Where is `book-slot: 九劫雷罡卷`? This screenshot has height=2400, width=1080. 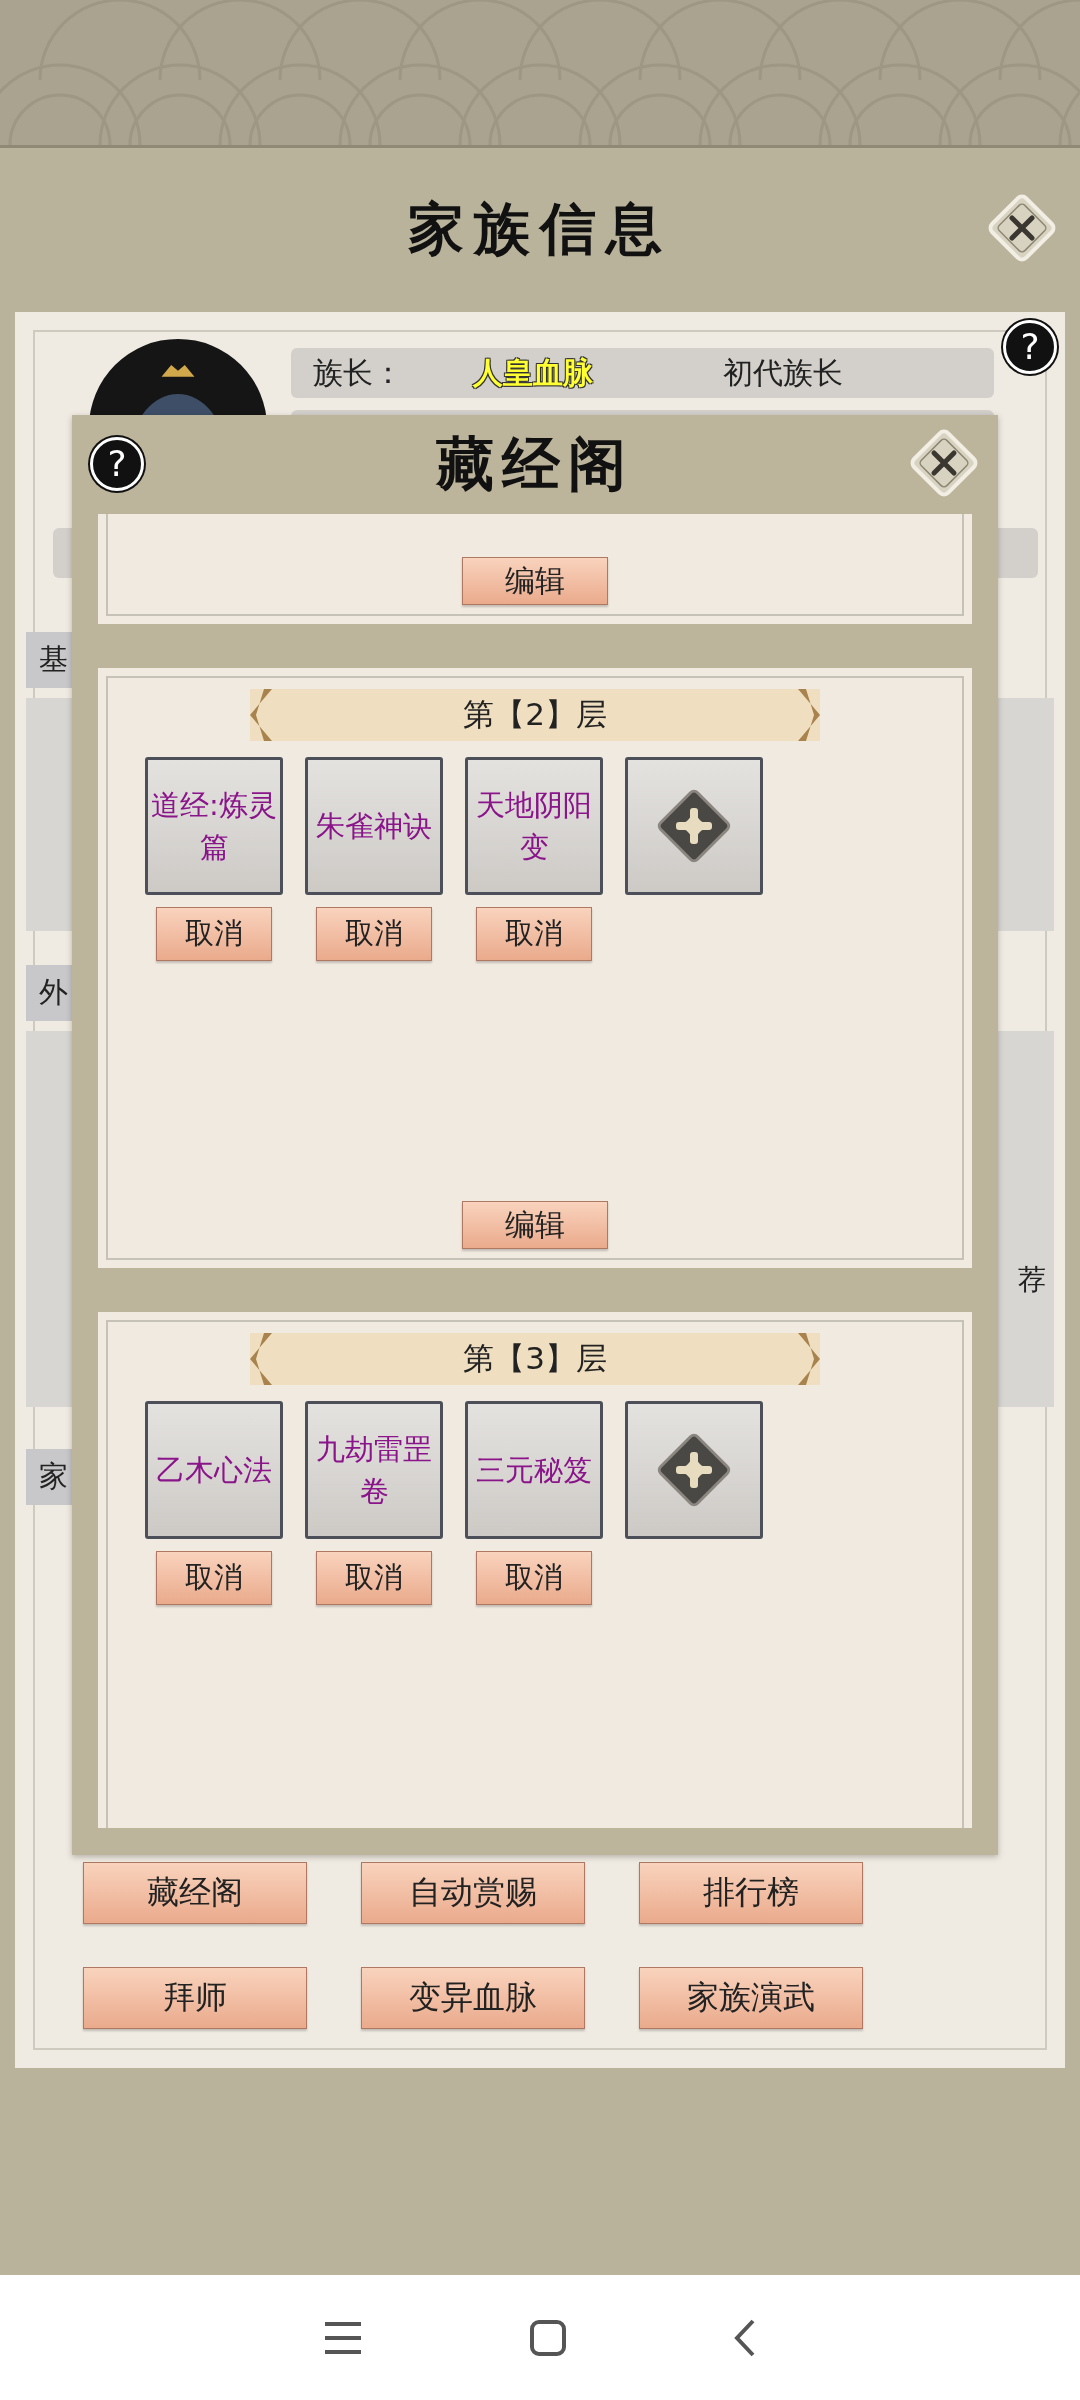 book-slot: 九劫雷罡卷 is located at coordinates (374, 1470).